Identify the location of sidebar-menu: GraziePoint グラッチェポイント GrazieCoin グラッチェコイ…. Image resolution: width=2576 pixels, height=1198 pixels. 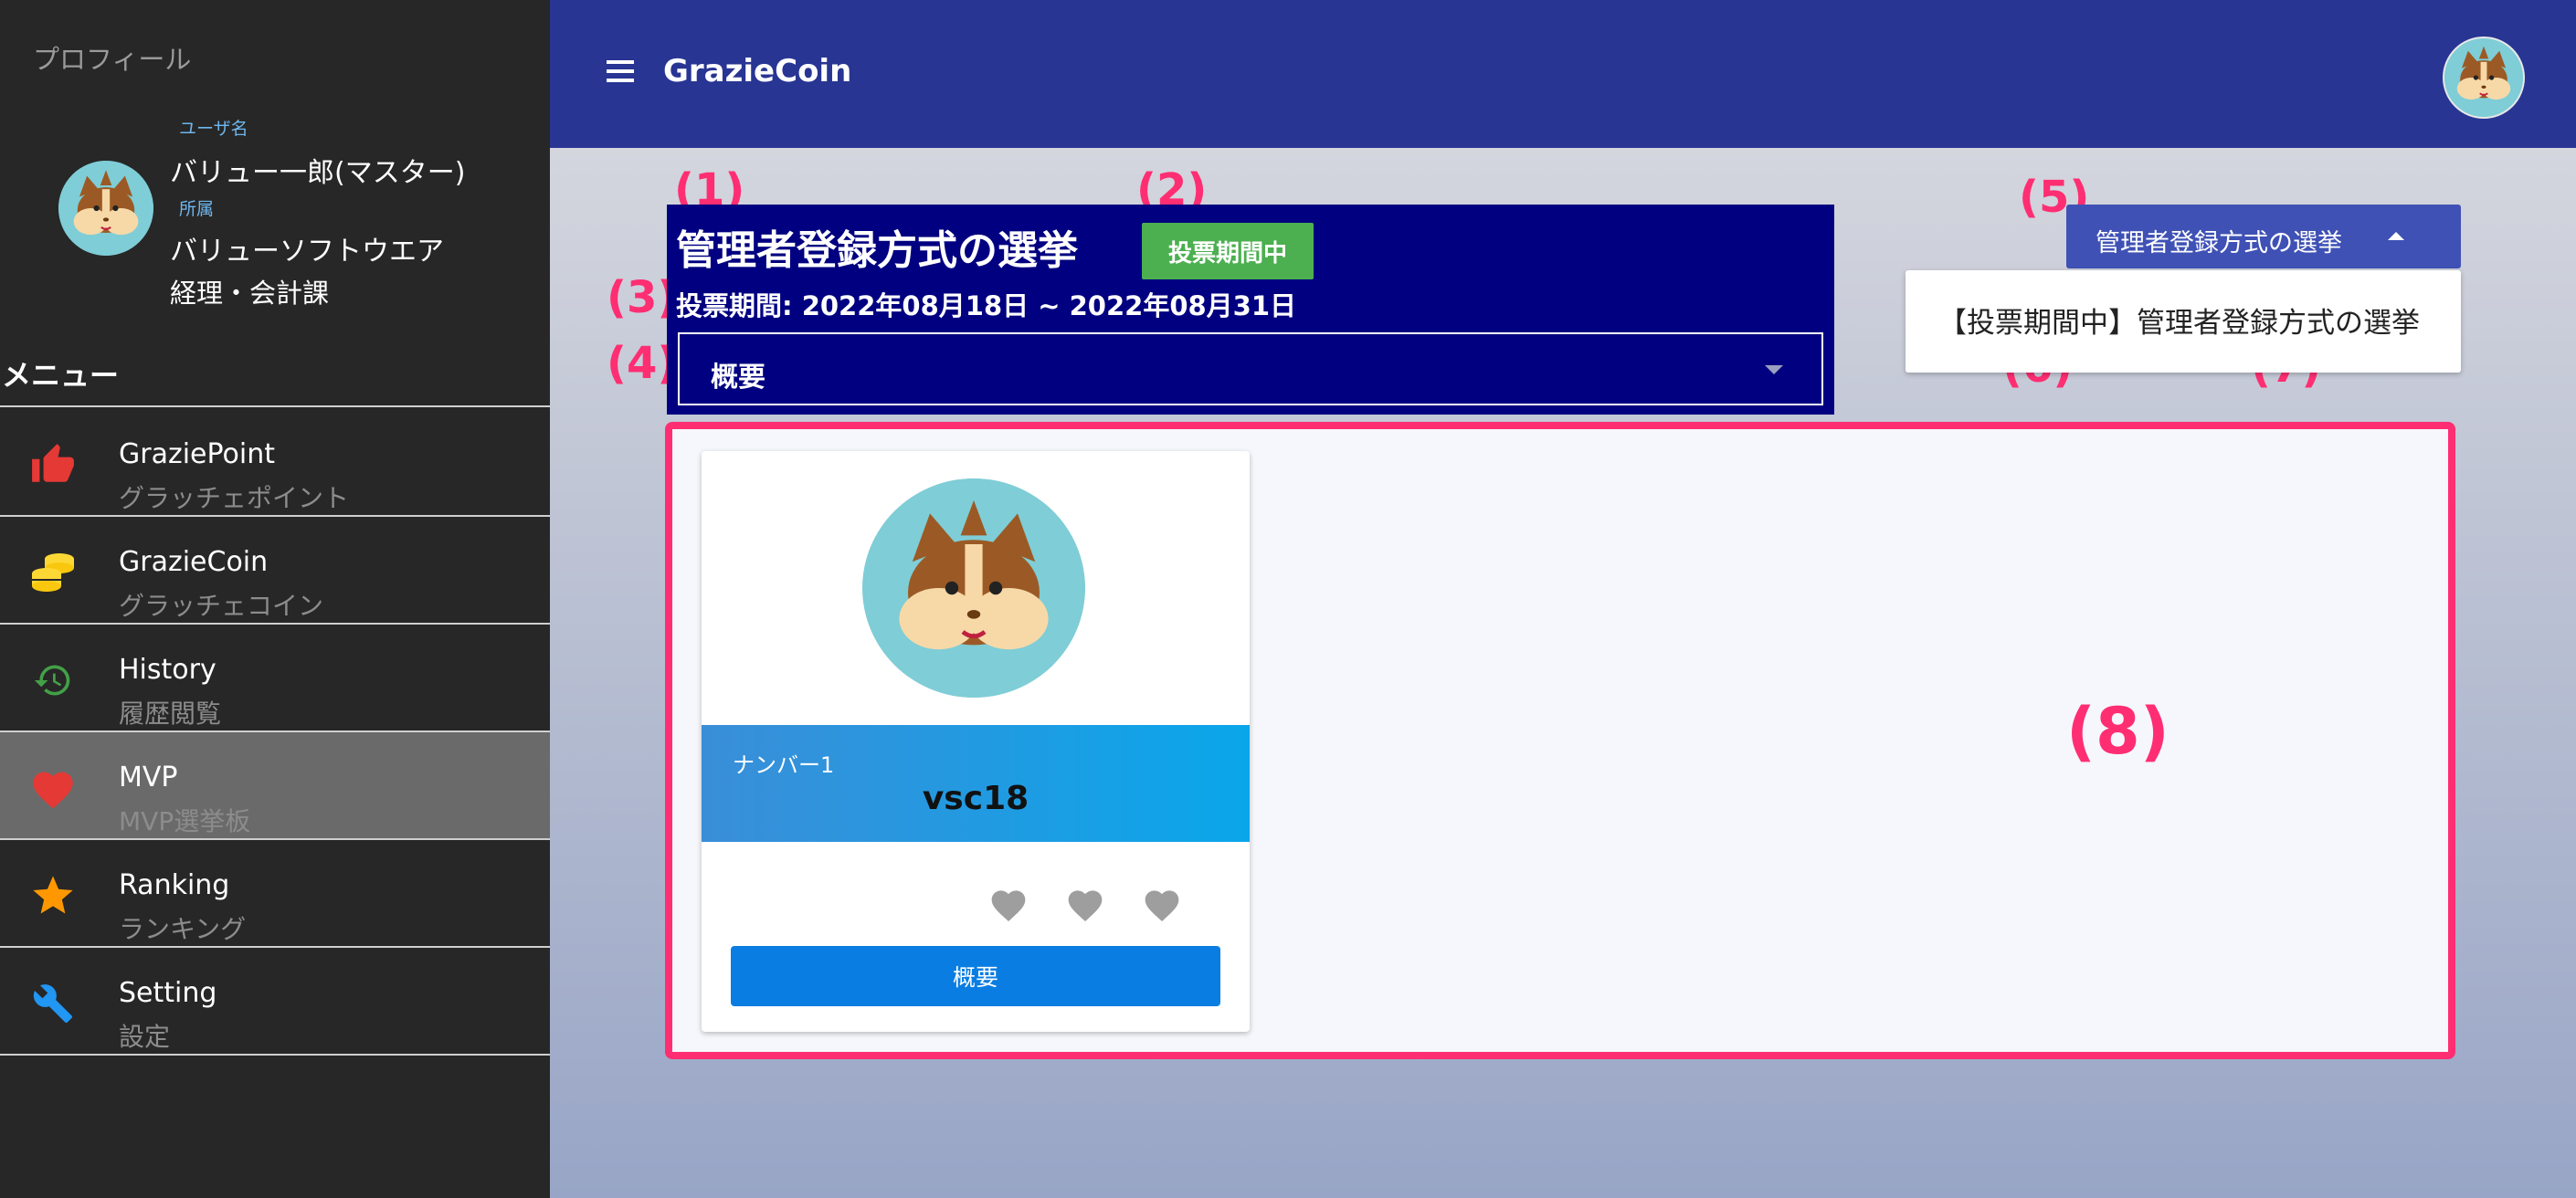
(275, 733).